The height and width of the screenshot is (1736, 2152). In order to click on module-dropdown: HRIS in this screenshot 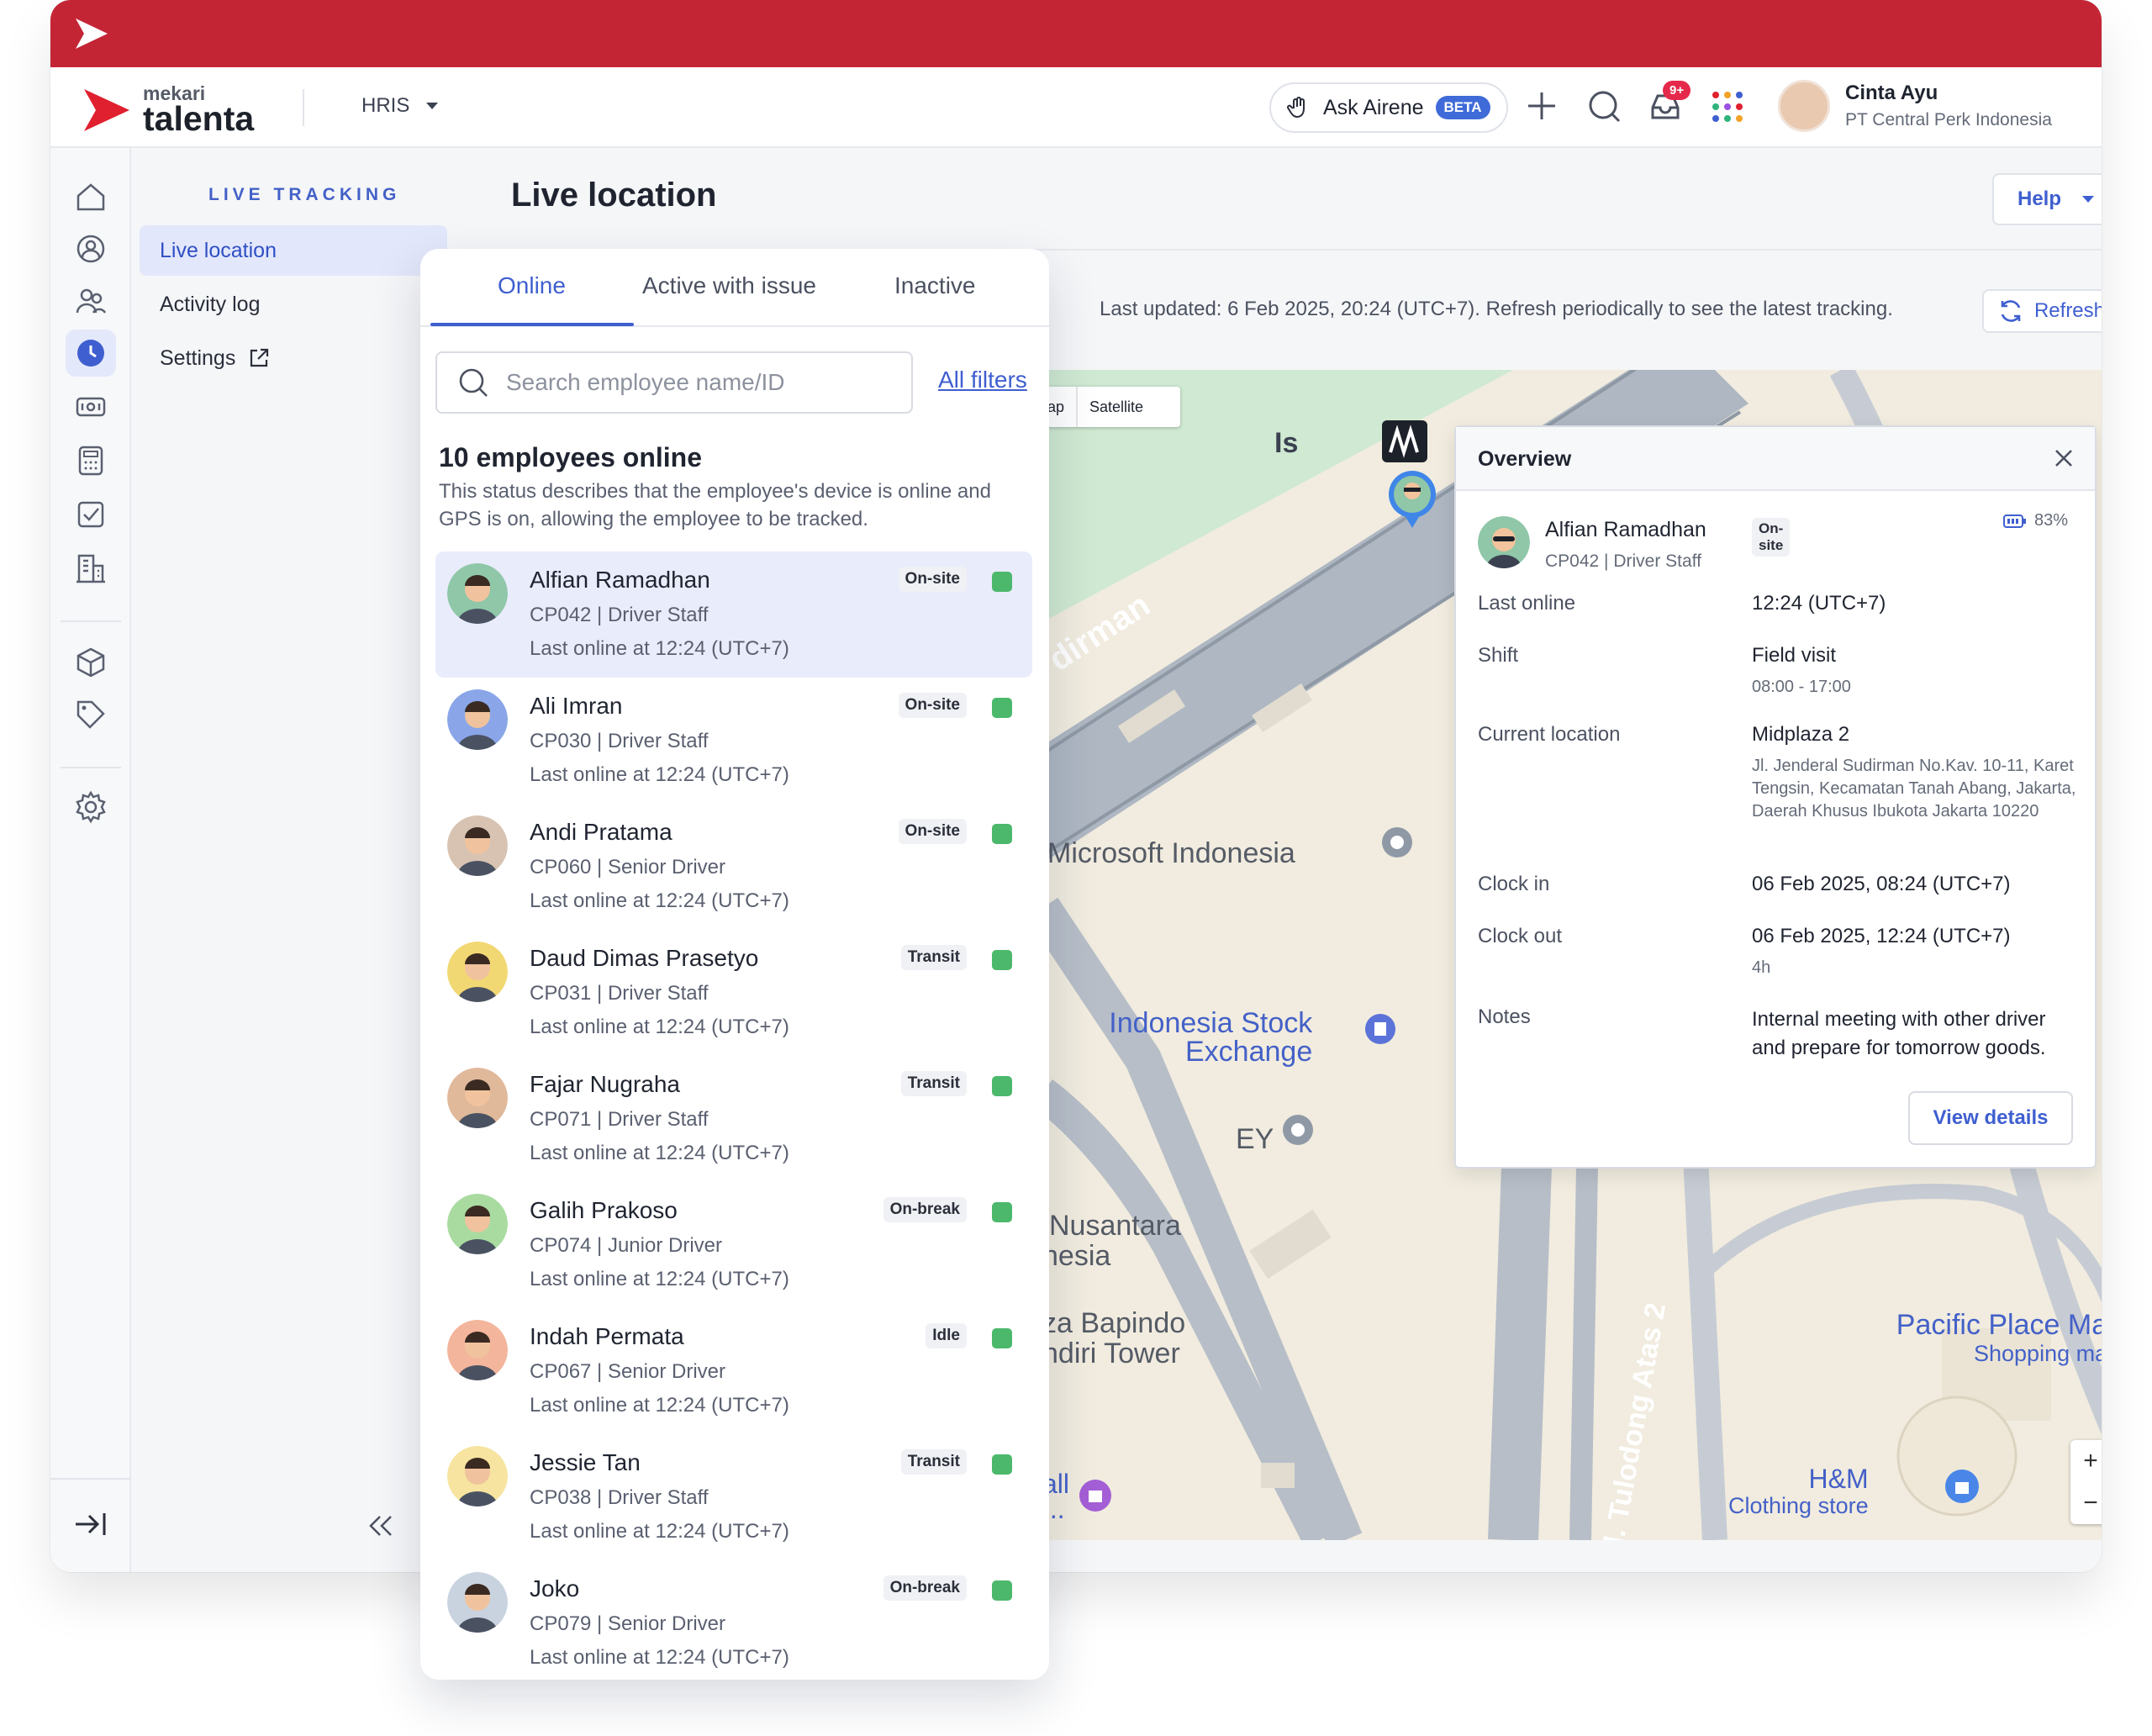, I will do `click(400, 106)`.